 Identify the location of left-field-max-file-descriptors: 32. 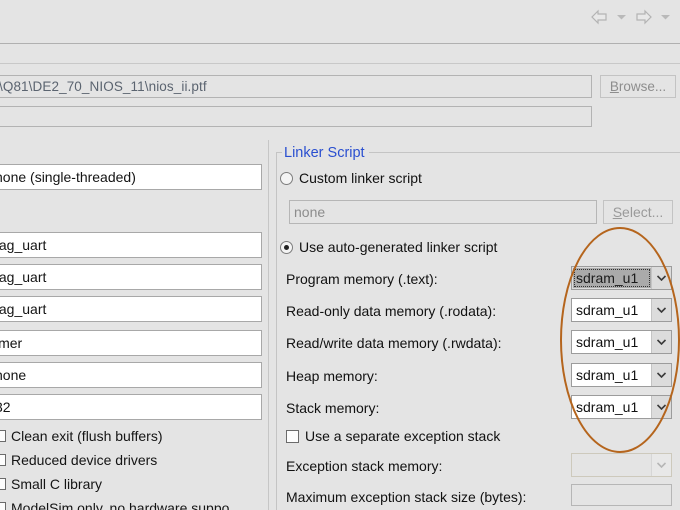
(131, 407).